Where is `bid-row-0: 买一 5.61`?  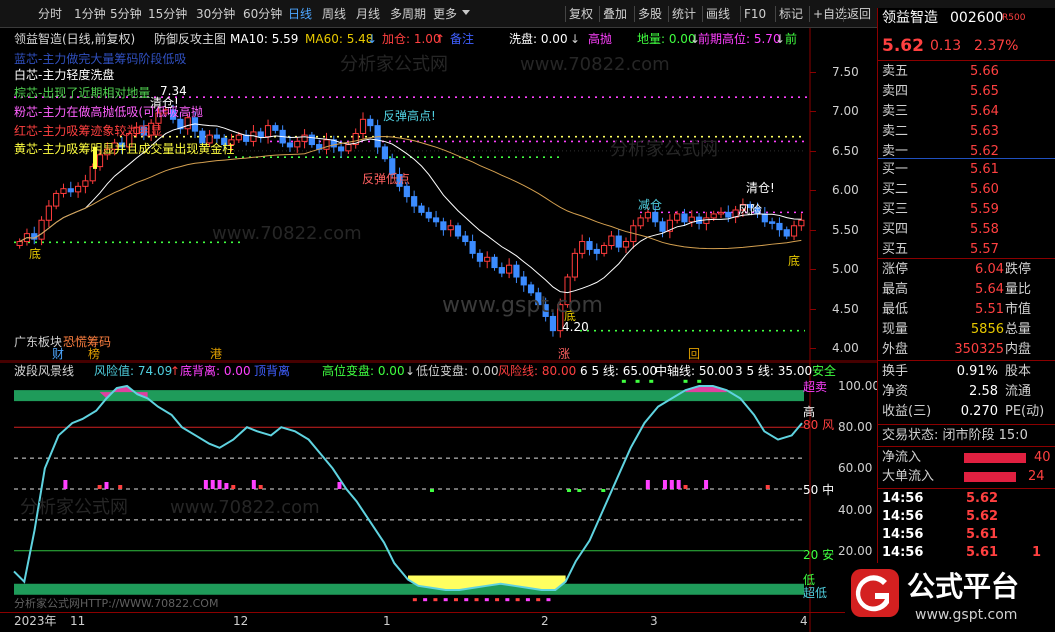 bid-row-0: 买一 5.61 is located at coordinates (966, 170).